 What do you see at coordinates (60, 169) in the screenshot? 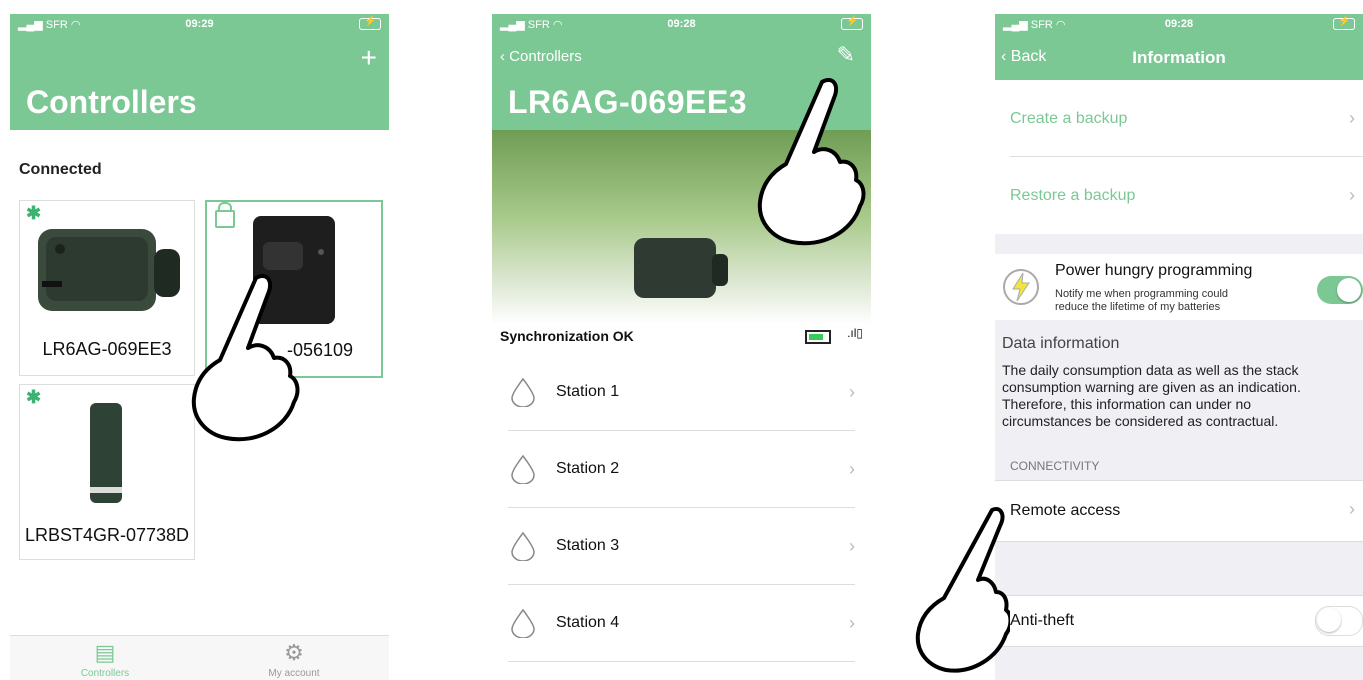
I see `section-title-connected: Connected` at bounding box center [60, 169].